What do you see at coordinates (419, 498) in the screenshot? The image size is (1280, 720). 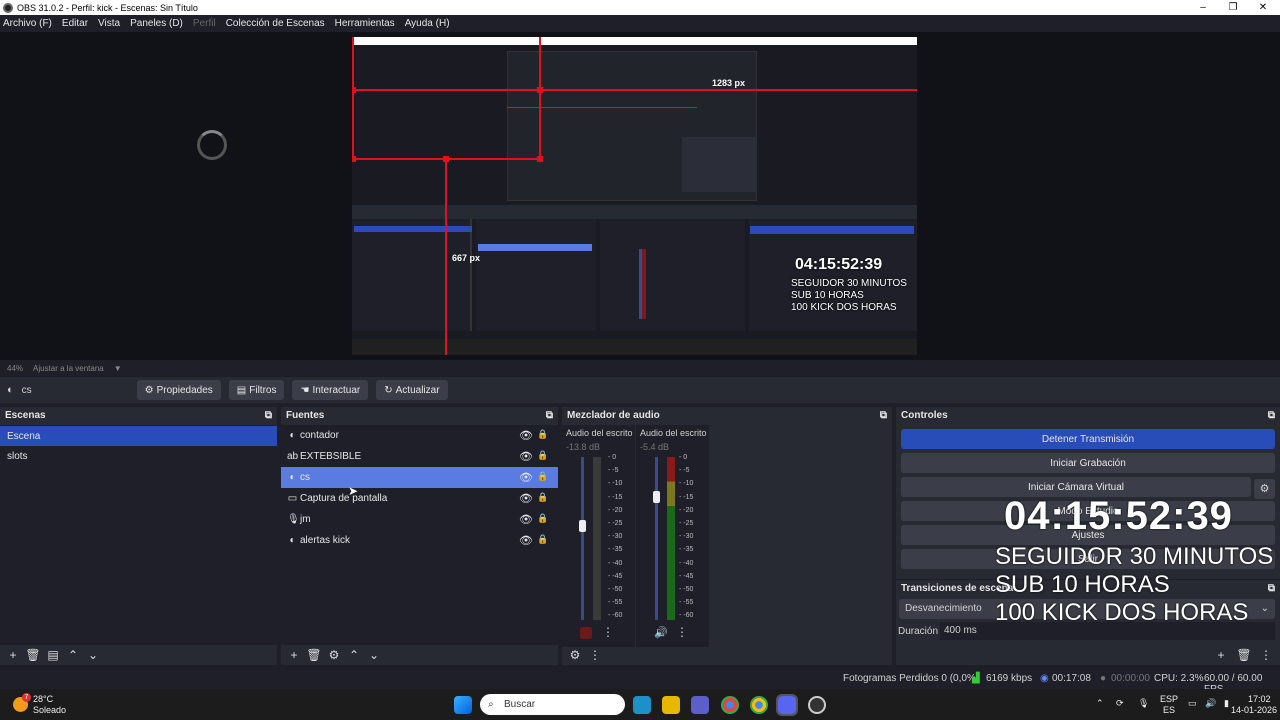 I see `source-item: ▭ Captura de pantalla 👁 🔒` at bounding box center [419, 498].